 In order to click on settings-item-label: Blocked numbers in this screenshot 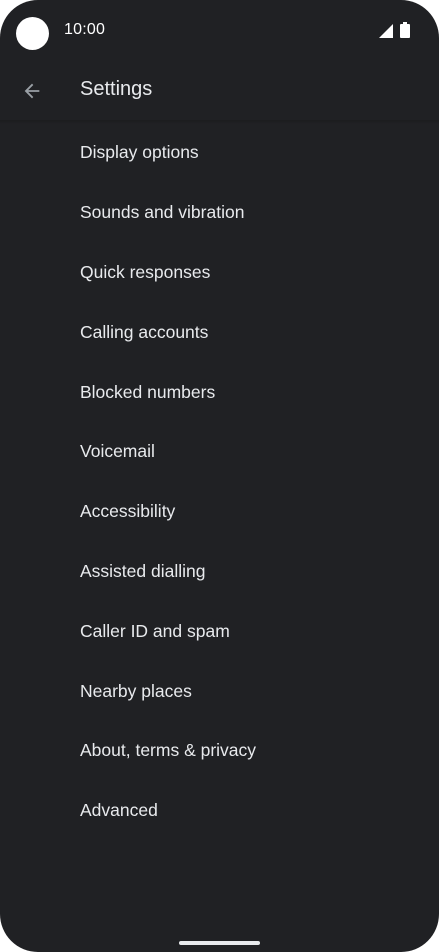, I will do `click(148, 391)`.